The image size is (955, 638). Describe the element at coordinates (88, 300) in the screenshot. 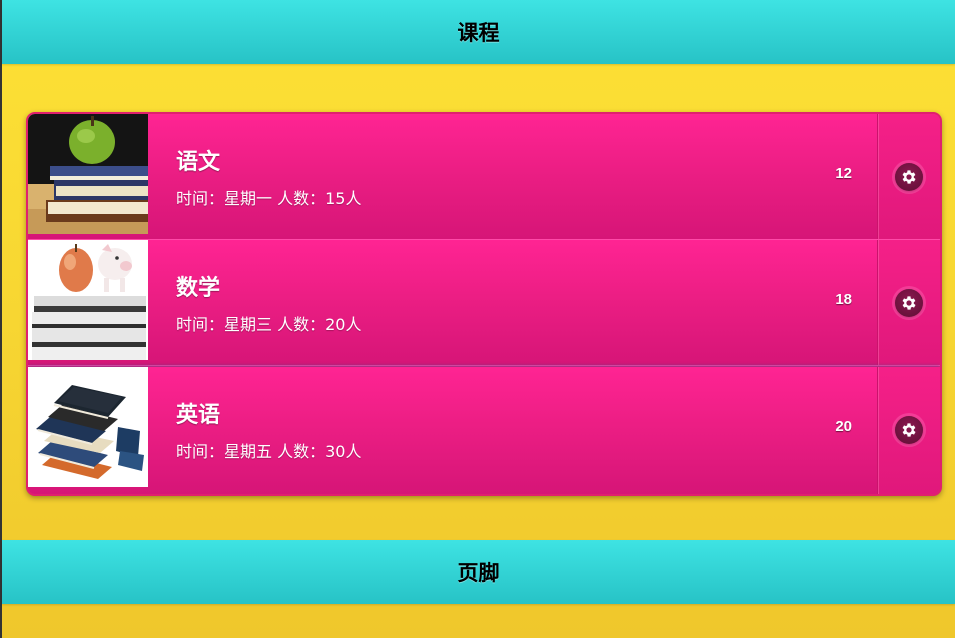

I see `apple-and-piggy-bank-on-books-icon` at that location.